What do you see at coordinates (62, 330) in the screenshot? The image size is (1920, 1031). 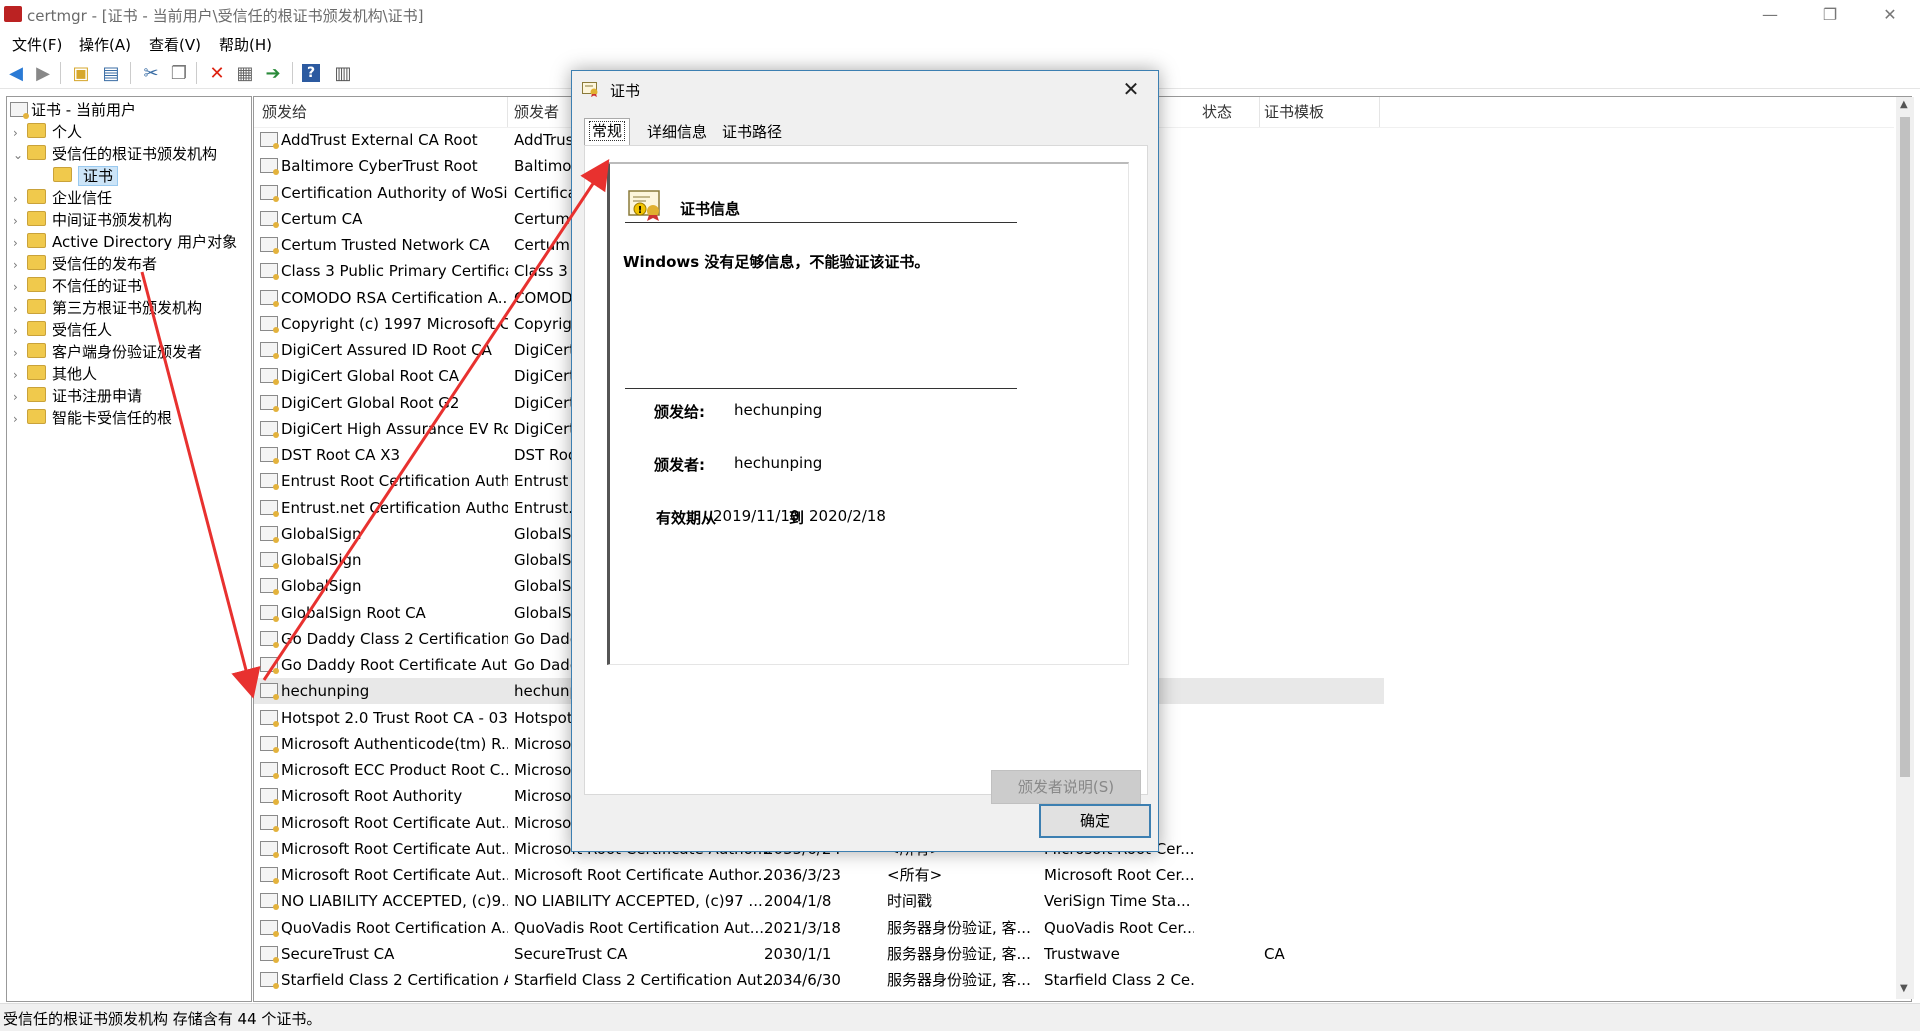 I see `tree-item-trusted-people: › 受信任人` at bounding box center [62, 330].